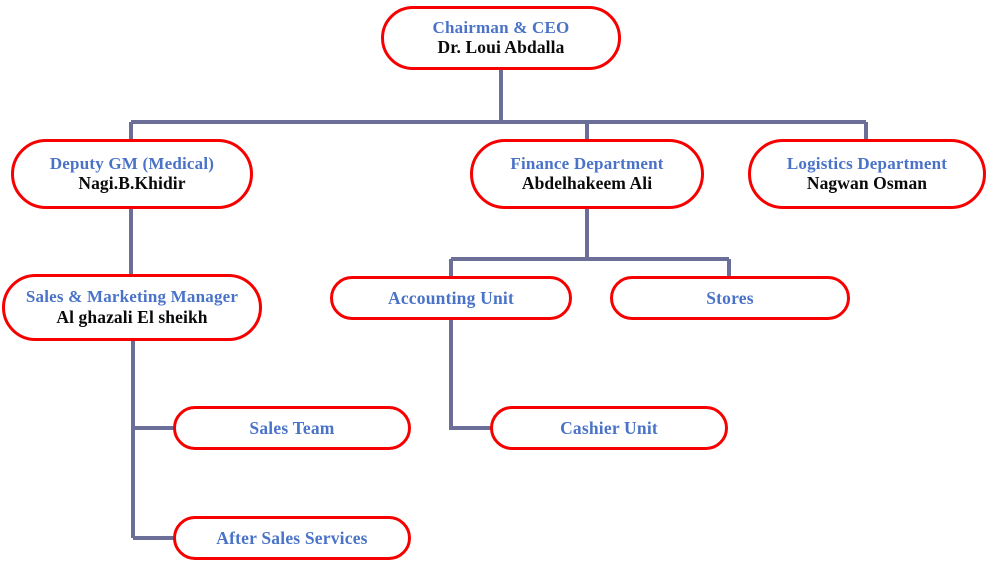 The height and width of the screenshot is (576, 990). What do you see at coordinates (132, 183) in the screenshot?
I see `node-deputy-gm-person: Nagi.B.Khidir` at bounding box center [132, 183].